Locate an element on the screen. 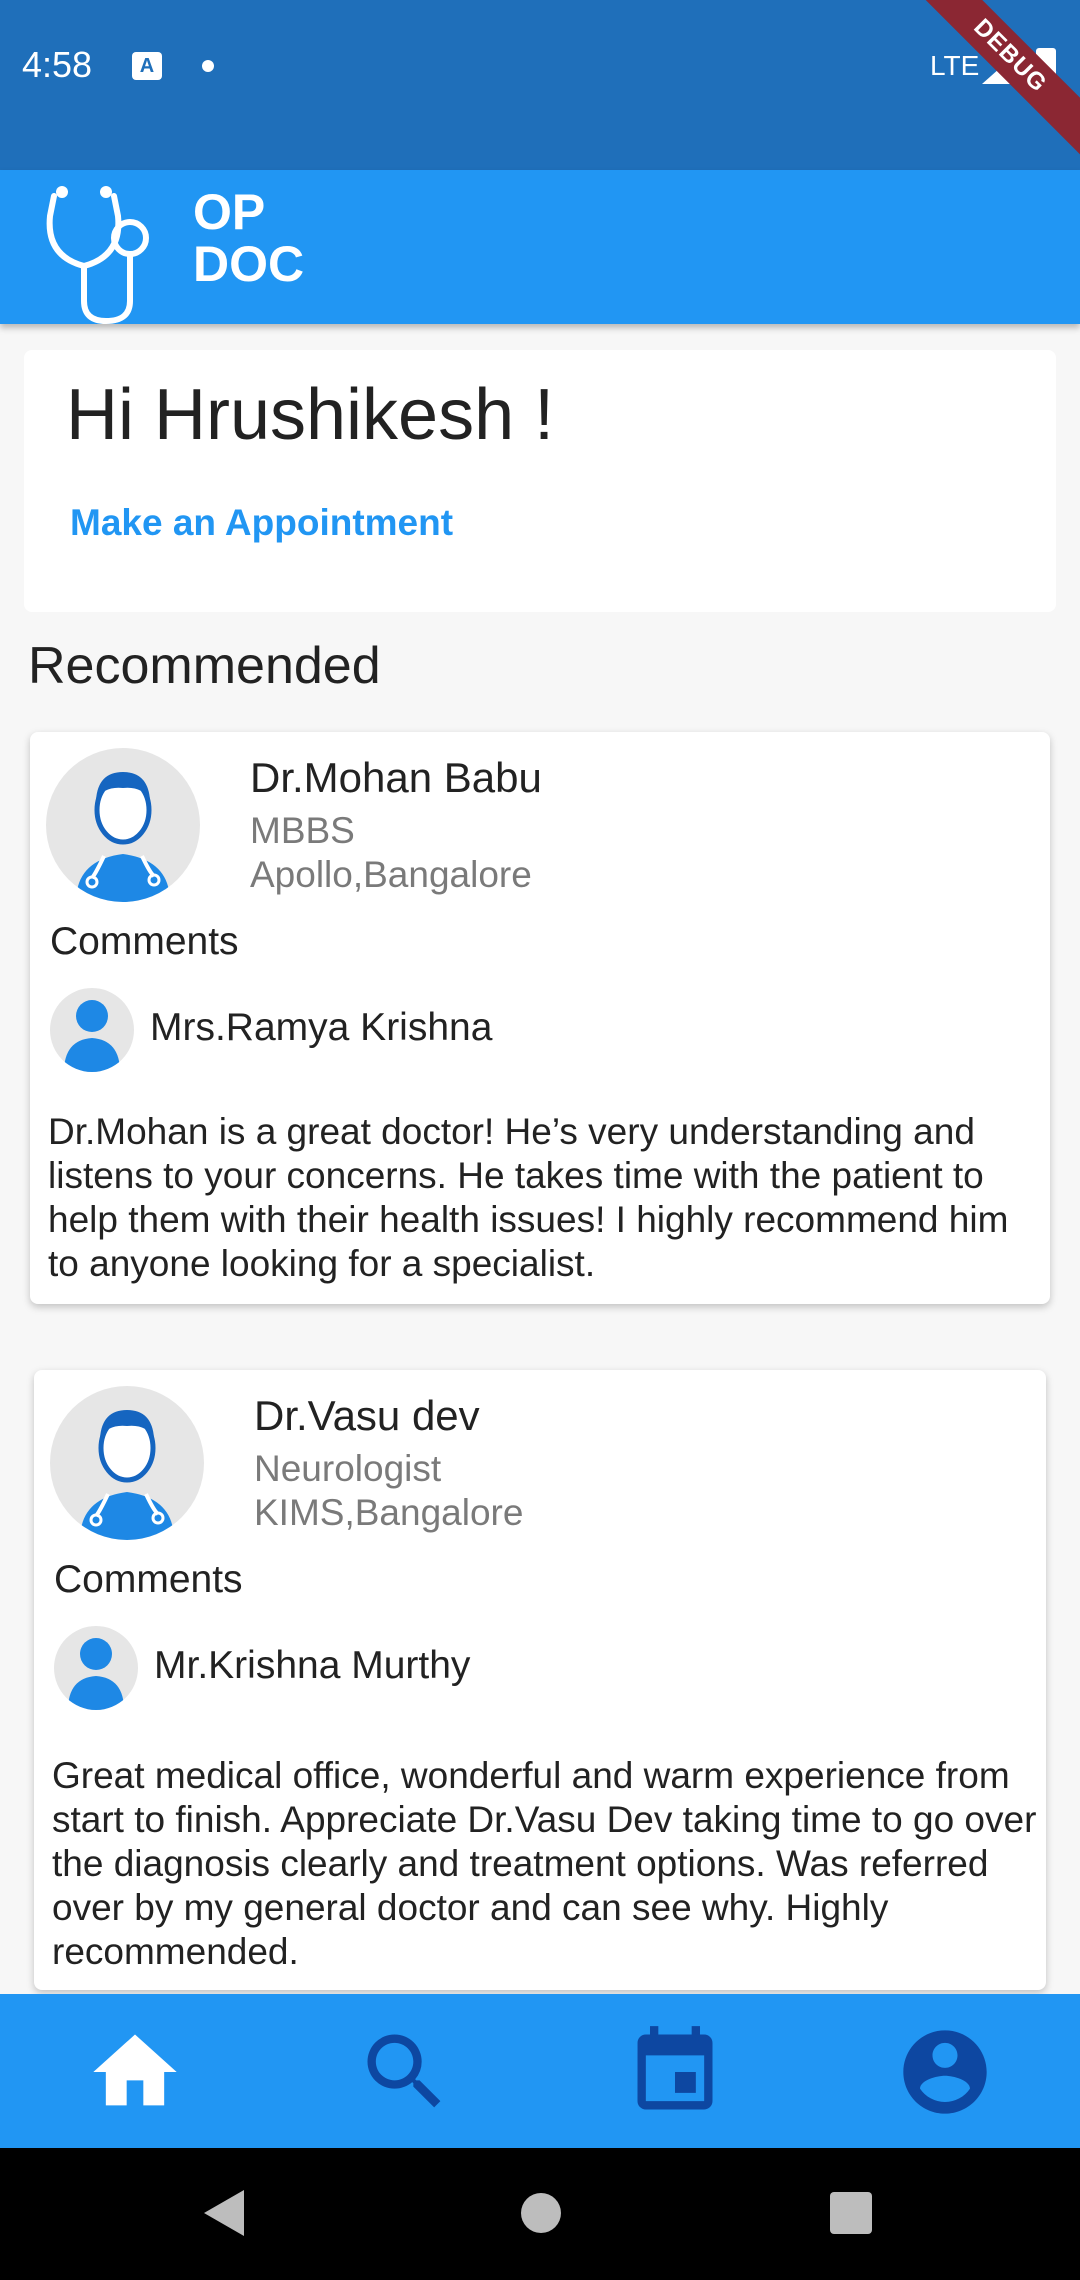  recents-icon is located at coordinates (851, 2213).